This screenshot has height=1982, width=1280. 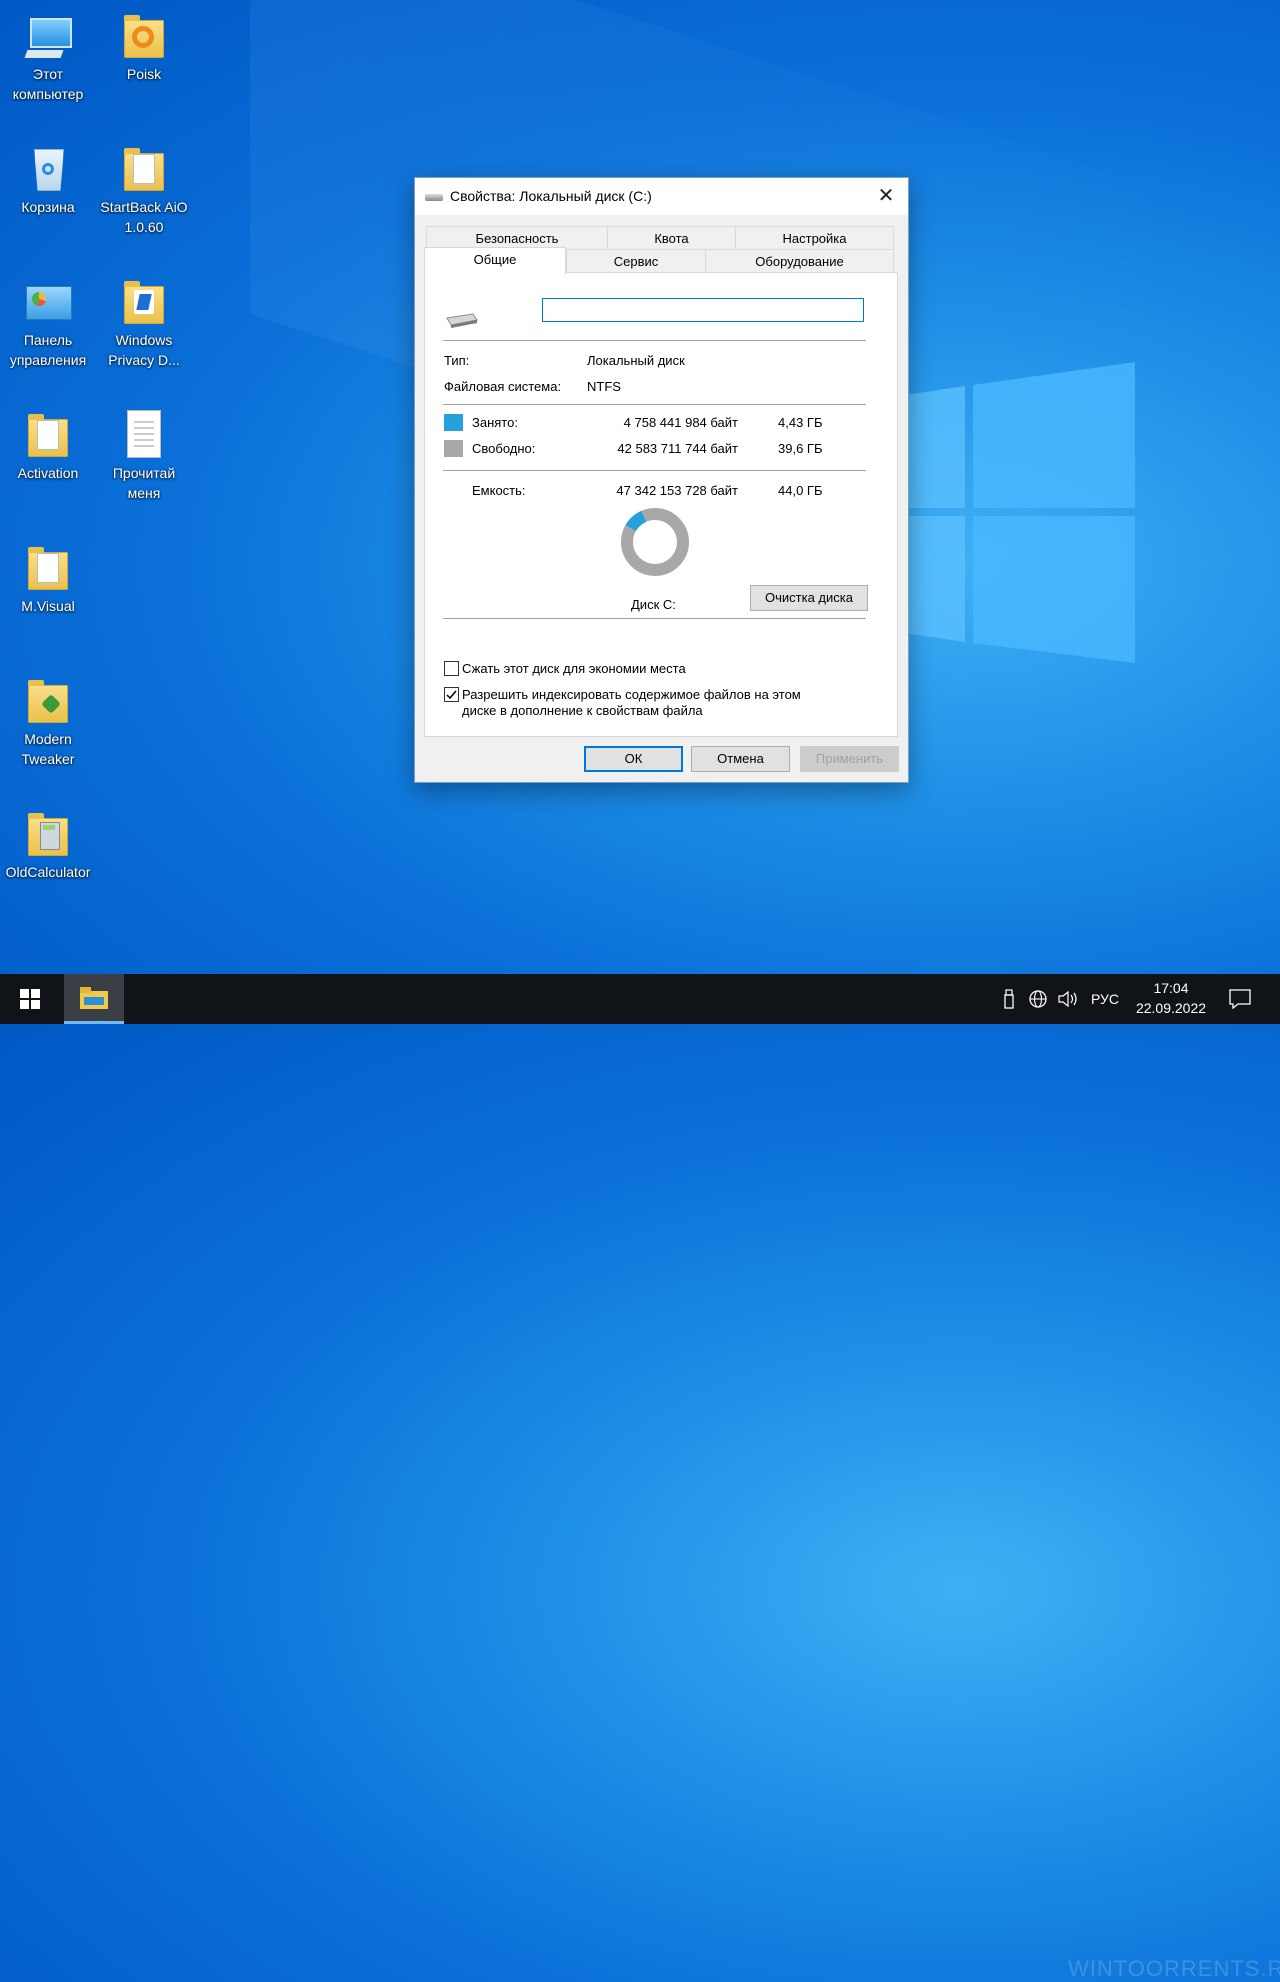 I want to click on filesystem-value: NTFS, so click(x=604, y=386).